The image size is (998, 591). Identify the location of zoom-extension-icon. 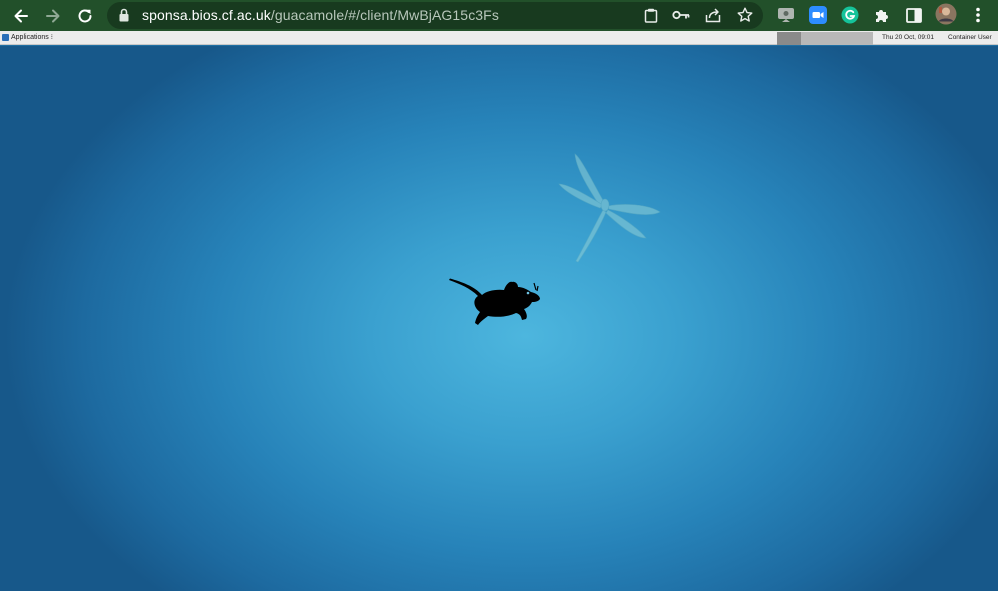
(818, 15).